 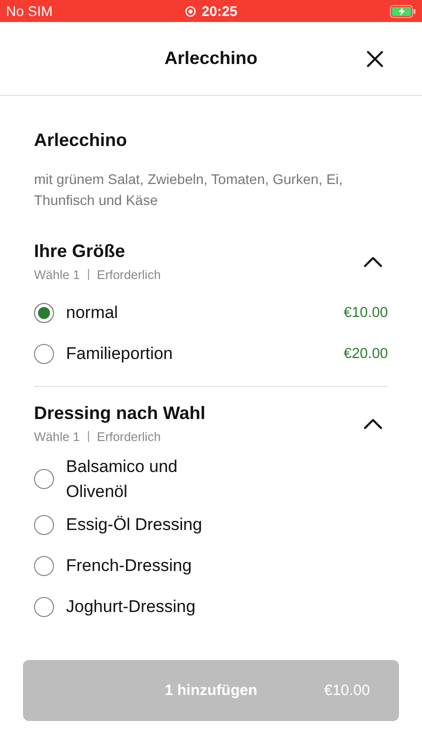 I want to click on option-price: €20.00, so click(x=366, y=354).